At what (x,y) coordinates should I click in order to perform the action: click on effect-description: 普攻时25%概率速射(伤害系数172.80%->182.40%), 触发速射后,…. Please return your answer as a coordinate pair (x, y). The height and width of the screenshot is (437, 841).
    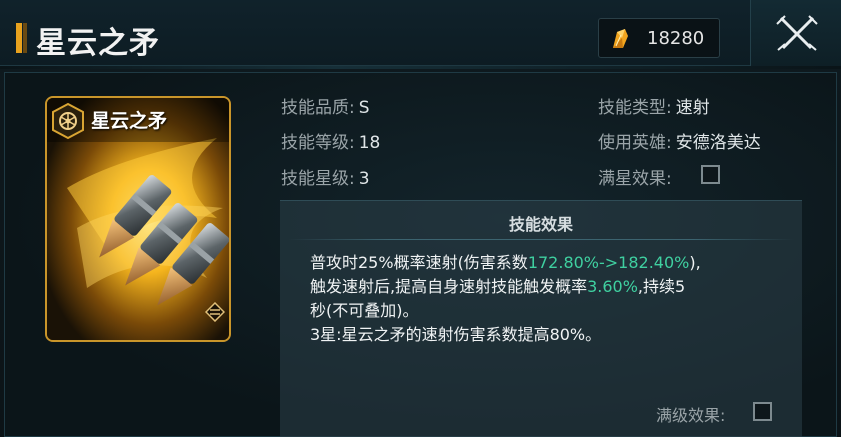
    Looking at the image, I should click on (545, 299).